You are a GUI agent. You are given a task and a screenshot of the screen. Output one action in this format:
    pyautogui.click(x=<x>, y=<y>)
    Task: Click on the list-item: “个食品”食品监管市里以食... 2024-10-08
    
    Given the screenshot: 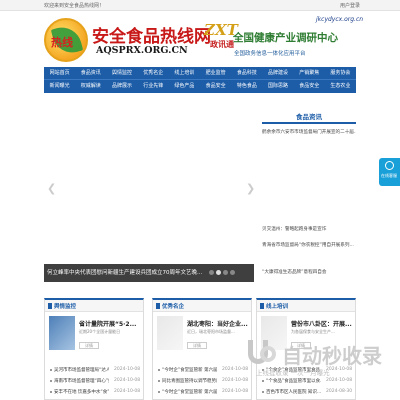 What is the action you would take?
    pyautogui.click(x=308, y=381)
    